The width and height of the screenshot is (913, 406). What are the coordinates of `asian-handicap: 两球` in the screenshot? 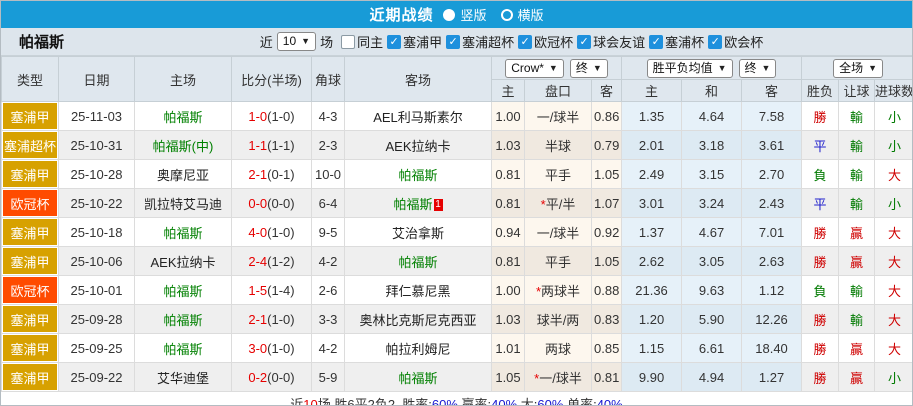 It's located at (558, 348).